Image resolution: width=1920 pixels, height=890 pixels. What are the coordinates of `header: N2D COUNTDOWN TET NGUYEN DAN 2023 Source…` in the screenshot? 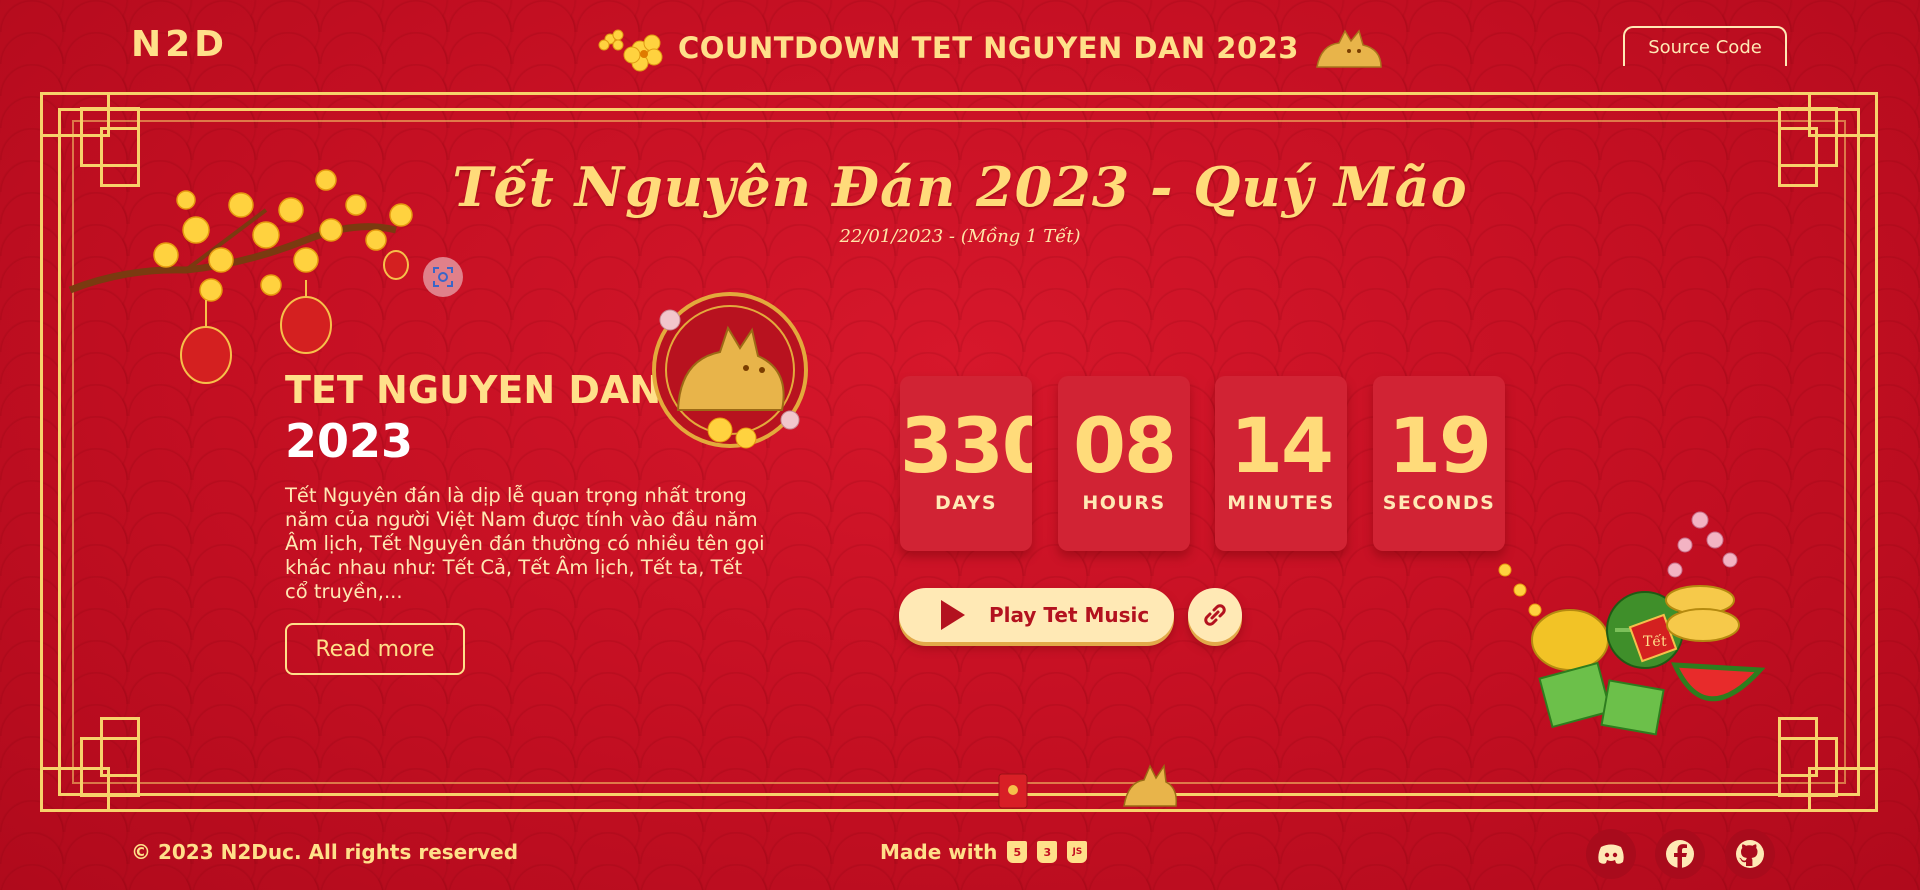 It's located at (960, 46).